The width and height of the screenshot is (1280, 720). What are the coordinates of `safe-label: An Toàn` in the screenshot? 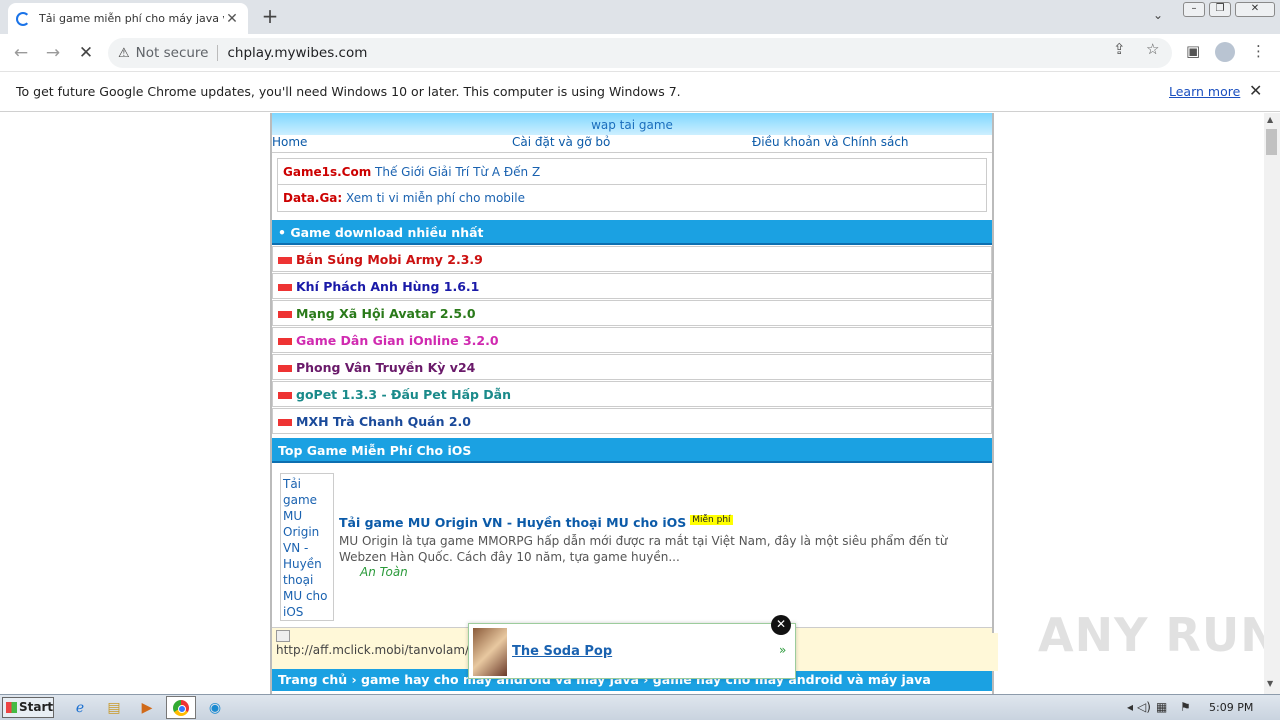 It's located at (384, 572).